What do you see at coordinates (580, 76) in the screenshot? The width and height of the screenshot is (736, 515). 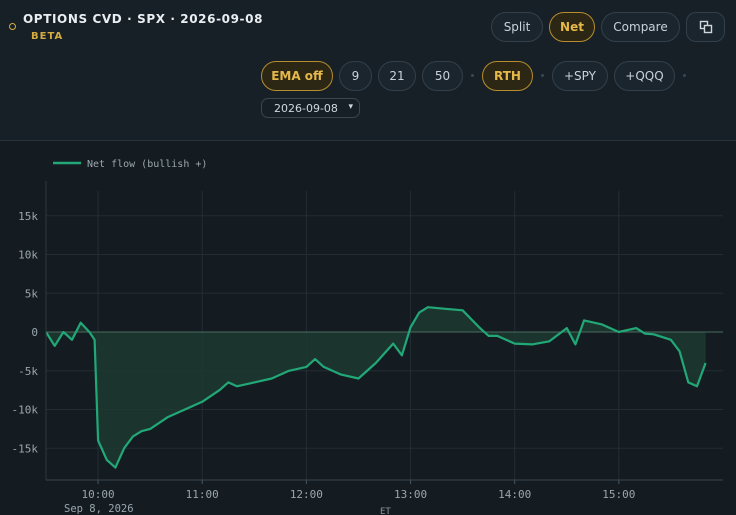 I see `add-spy-button: +SPY` at bounding box center [580, 76].